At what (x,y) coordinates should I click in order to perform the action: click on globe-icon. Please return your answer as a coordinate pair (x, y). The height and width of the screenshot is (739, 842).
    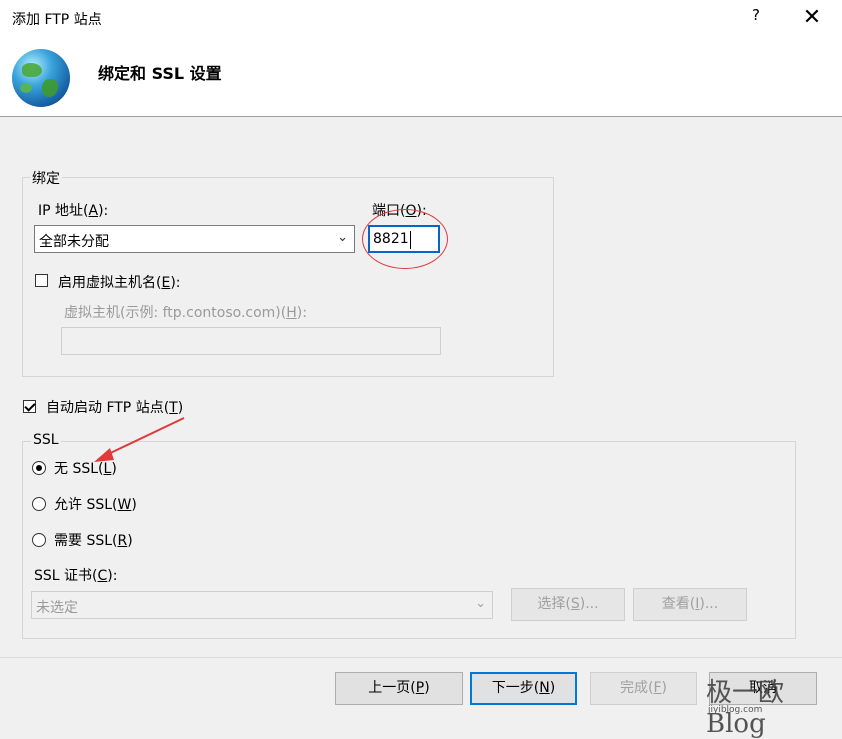
    Looking at the image, I should click on (41, 78).